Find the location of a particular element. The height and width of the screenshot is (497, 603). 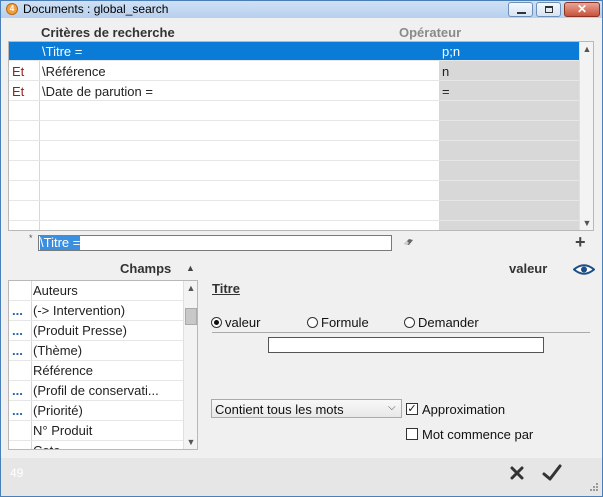

field-label: Cote is located at coordinates (46, 446).